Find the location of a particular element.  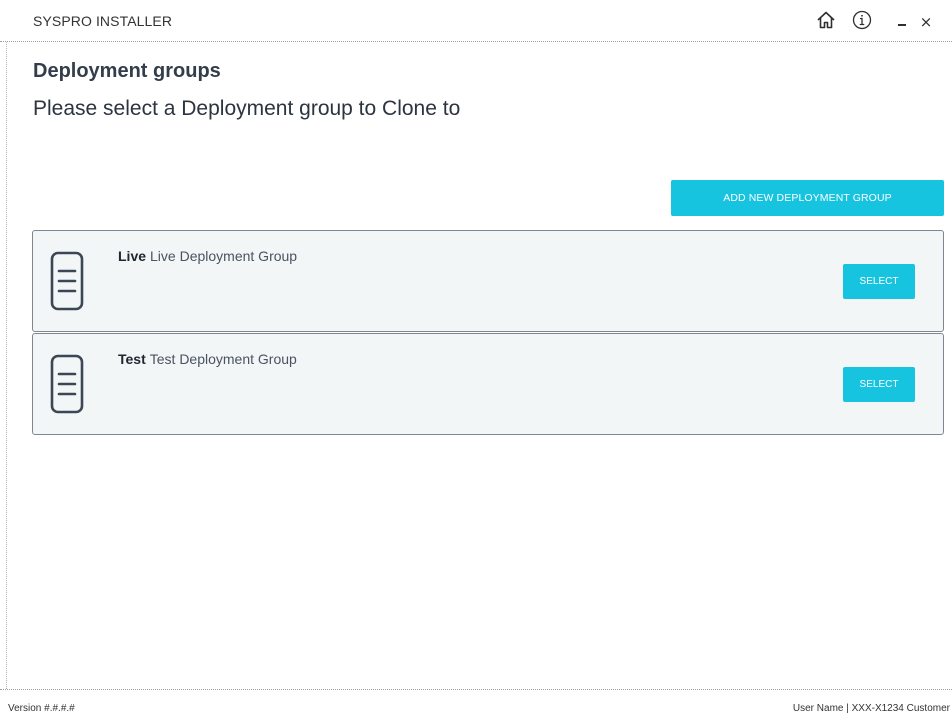

window-left-border is located at coordinates (6, 365).